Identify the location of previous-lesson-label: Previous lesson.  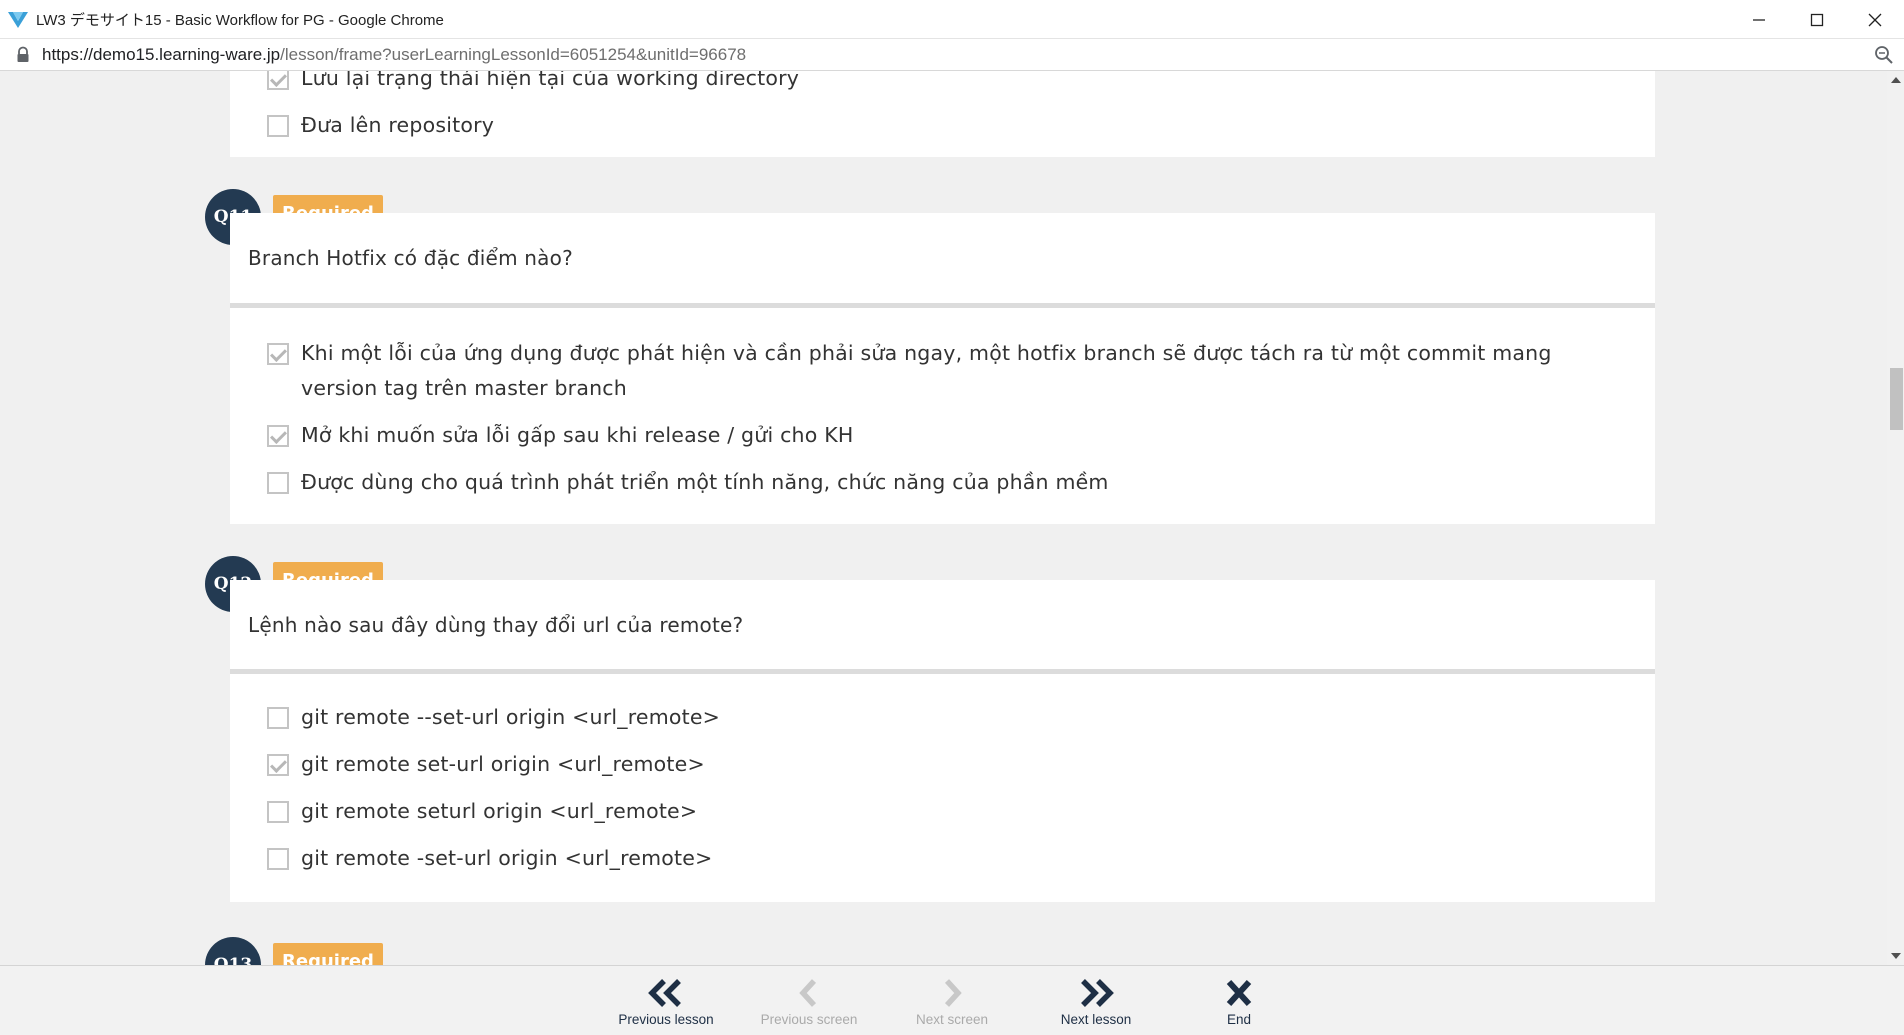
(666, 1019).